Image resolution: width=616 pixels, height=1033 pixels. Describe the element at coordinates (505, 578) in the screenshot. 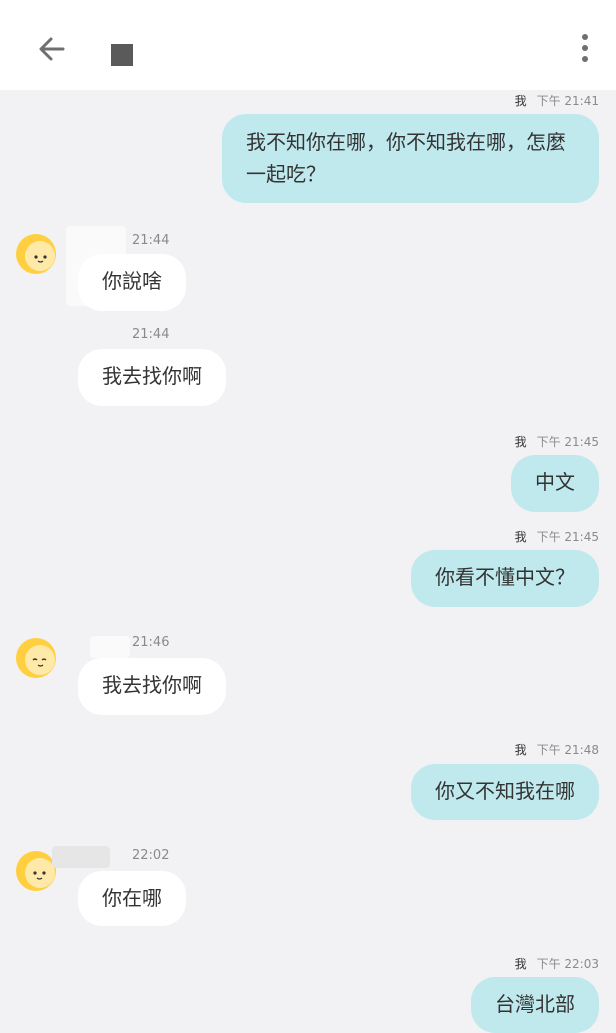

I see `outgoing-message-bubble: 你看不懂中文？` at that location.